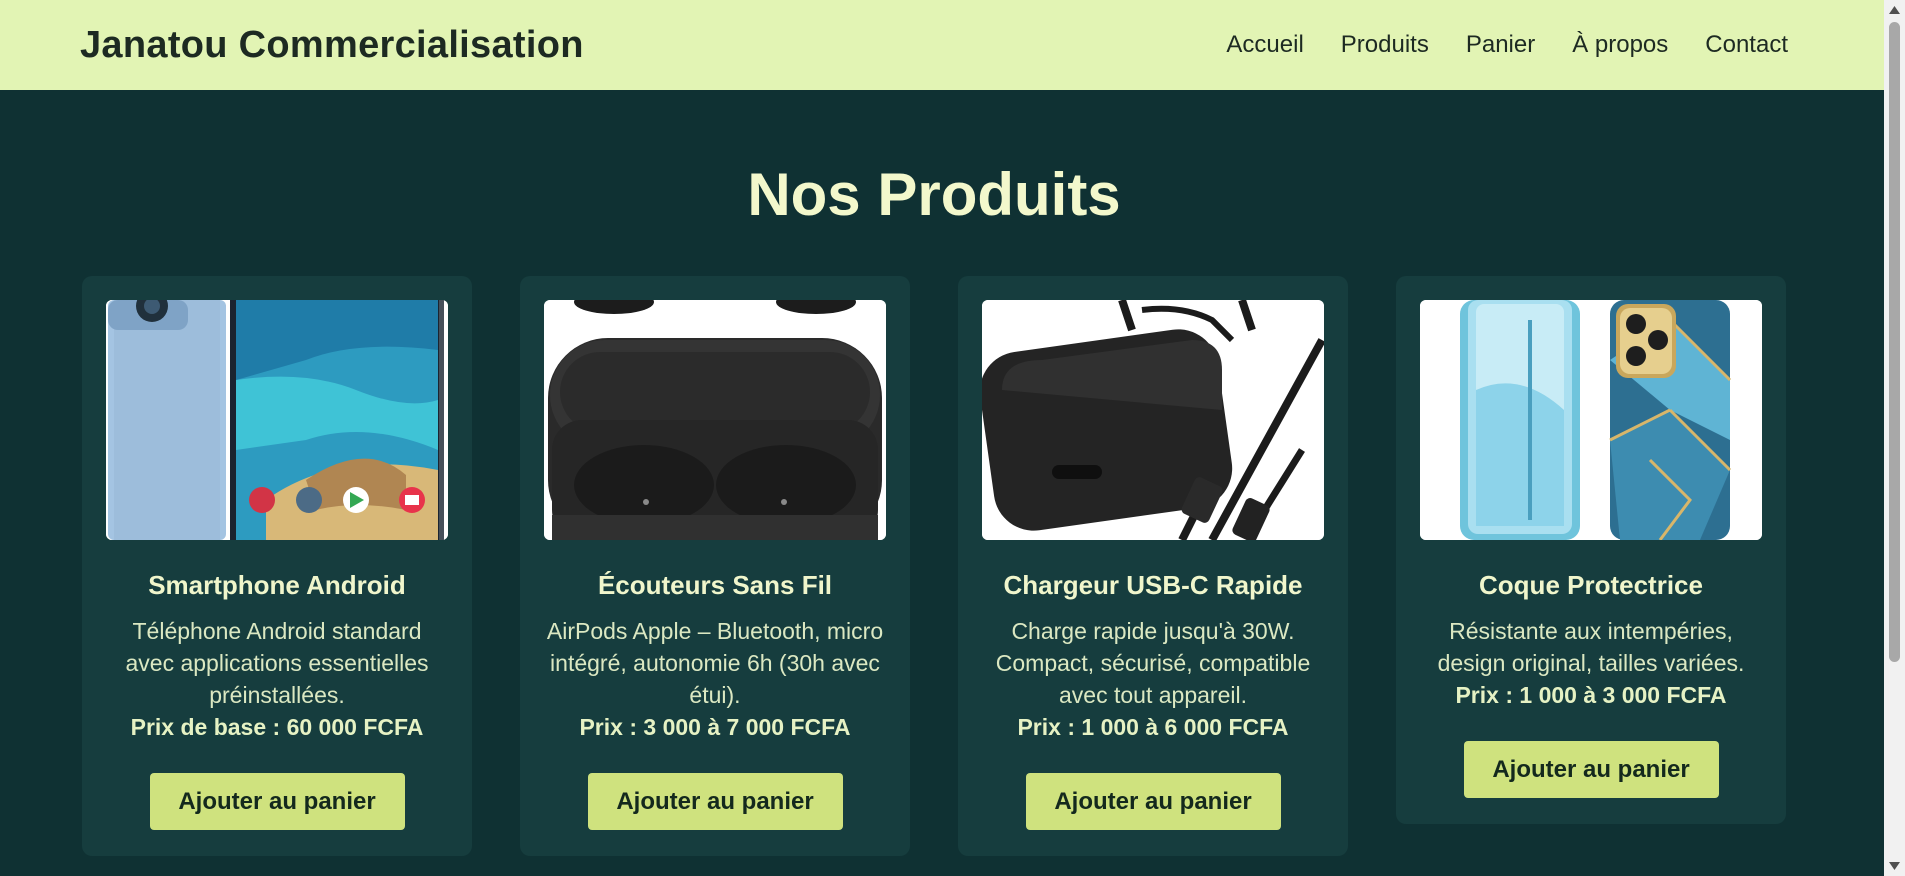 Image resolution: width=1905 pixels, height=876 pixels. Describe the element at coordinates (1500, 45) in the screenshot. I see `nav-panier: Panier` at that location.